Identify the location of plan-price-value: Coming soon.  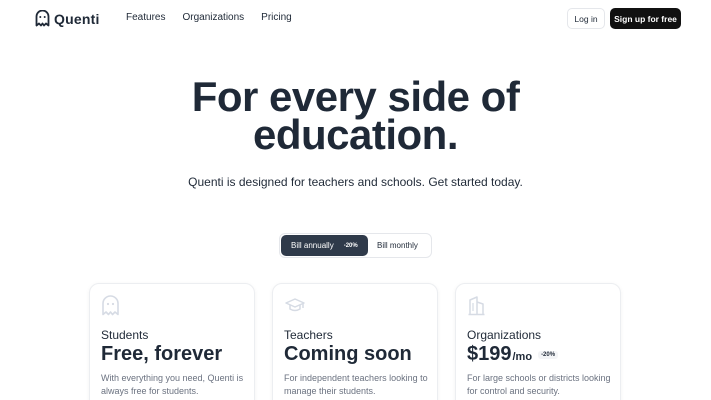
(348, 354).